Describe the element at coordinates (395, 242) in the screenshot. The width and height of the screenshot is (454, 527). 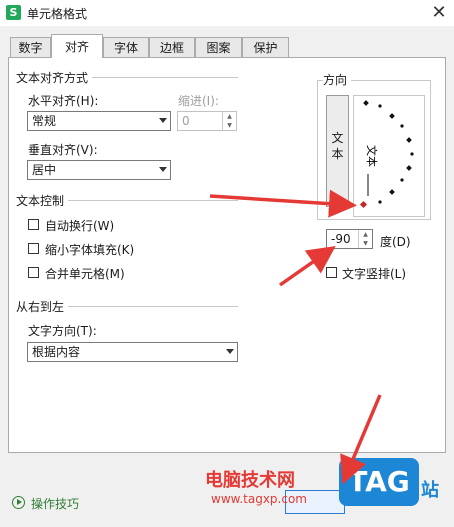
I see `degrees-label: 度(D)` at that location.